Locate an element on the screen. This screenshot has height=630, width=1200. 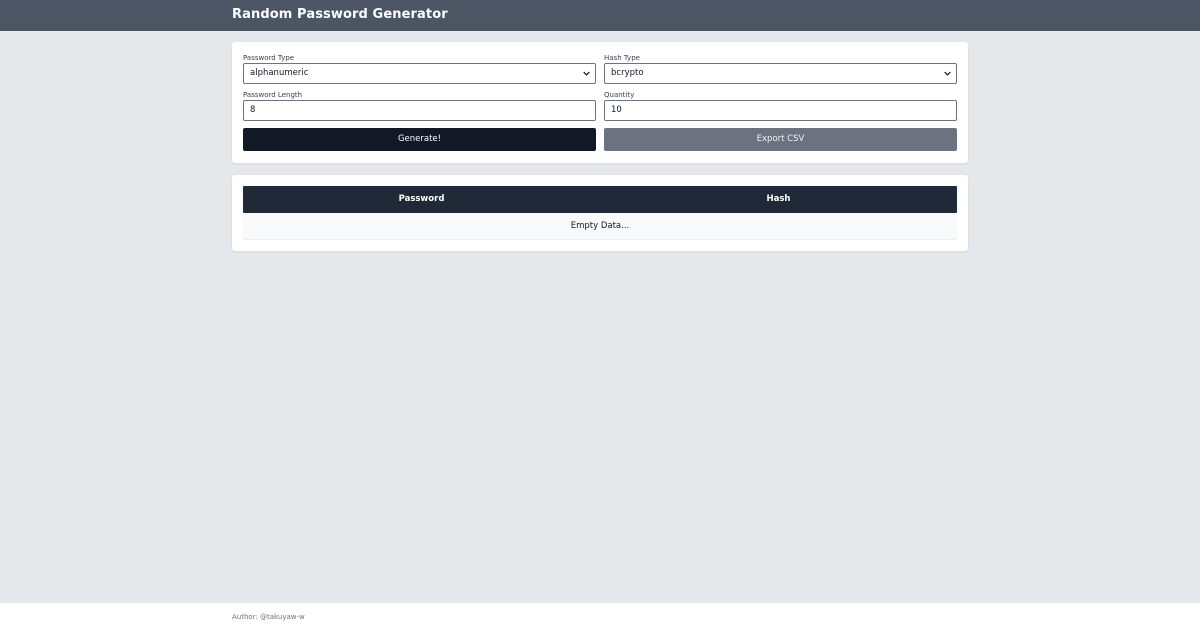
column-header-hash: Hash is located at coordinates (778, 199).